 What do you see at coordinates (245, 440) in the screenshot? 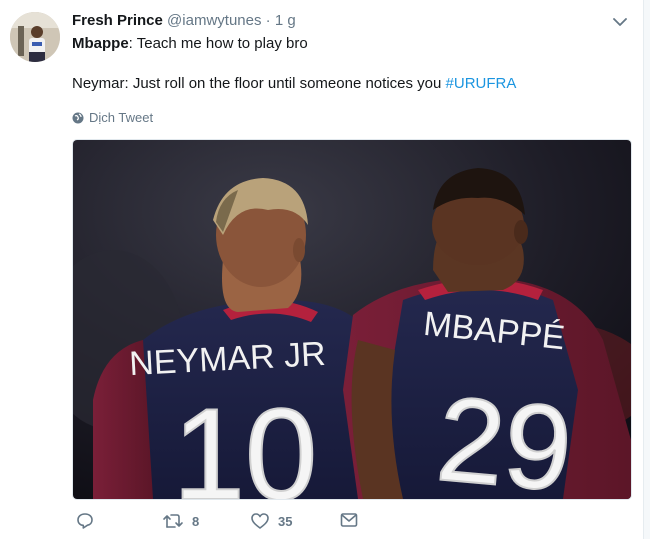
I see `left-jersey-number: 10` at bounding box center [245, 440].